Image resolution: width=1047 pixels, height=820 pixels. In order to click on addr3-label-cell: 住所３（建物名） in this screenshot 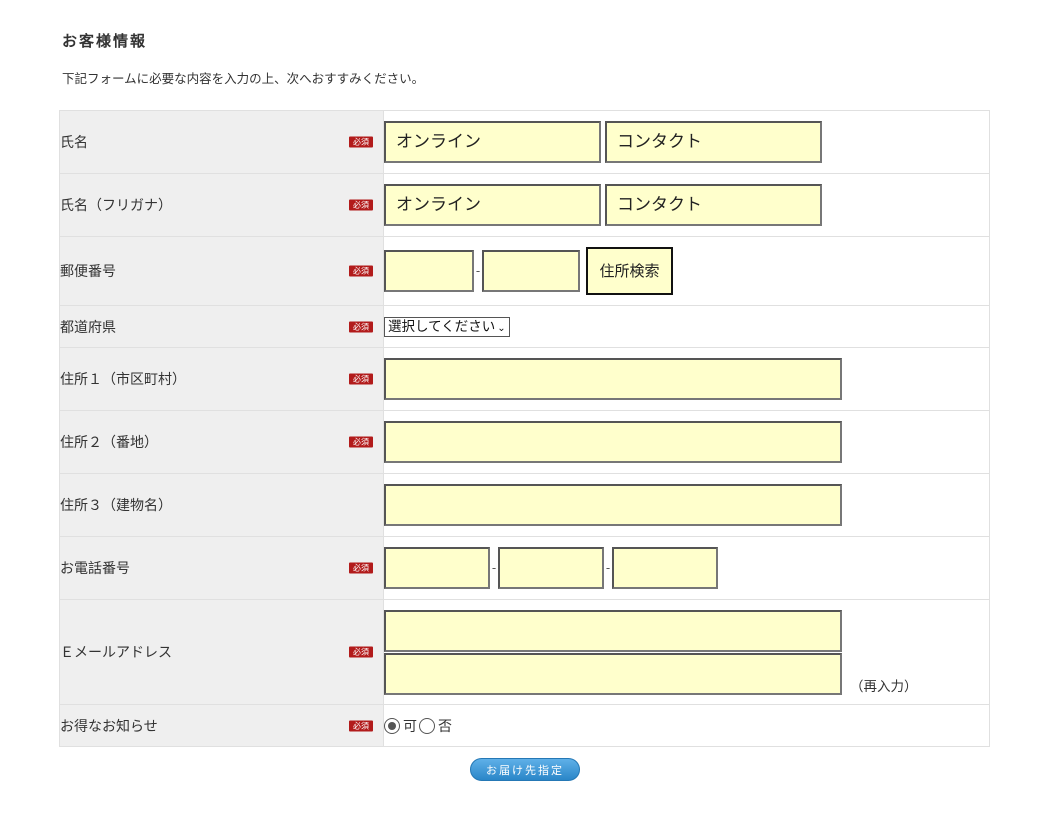, I will do `click(221, 505)`.